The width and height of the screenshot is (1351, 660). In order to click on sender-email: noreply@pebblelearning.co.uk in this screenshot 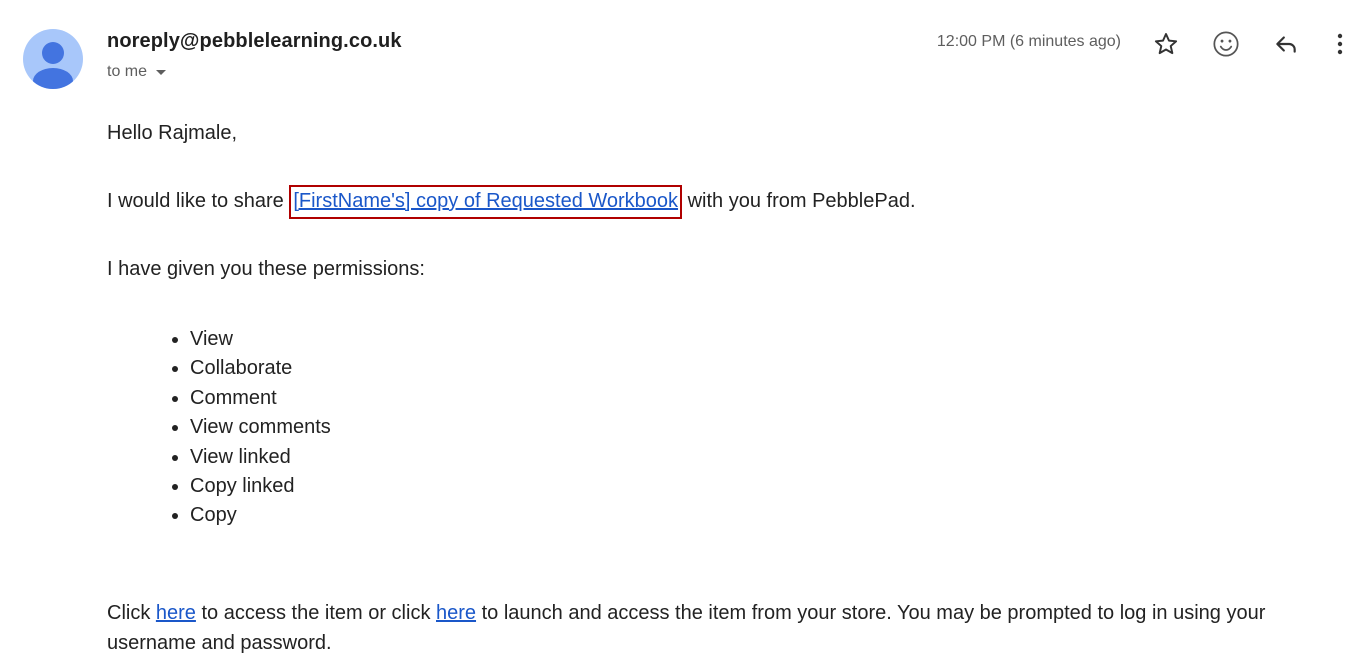, I will do `click(254, 41)`.